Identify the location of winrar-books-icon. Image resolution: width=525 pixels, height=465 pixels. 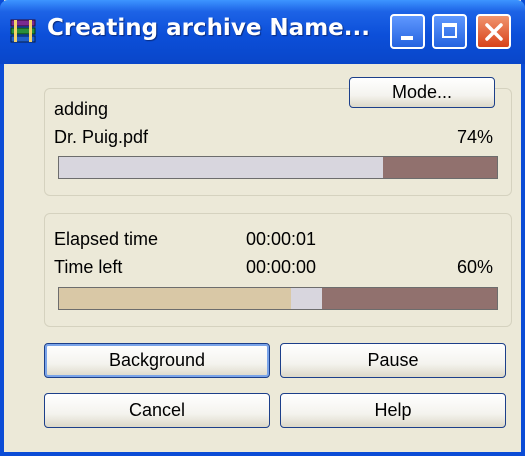
(24, 32).